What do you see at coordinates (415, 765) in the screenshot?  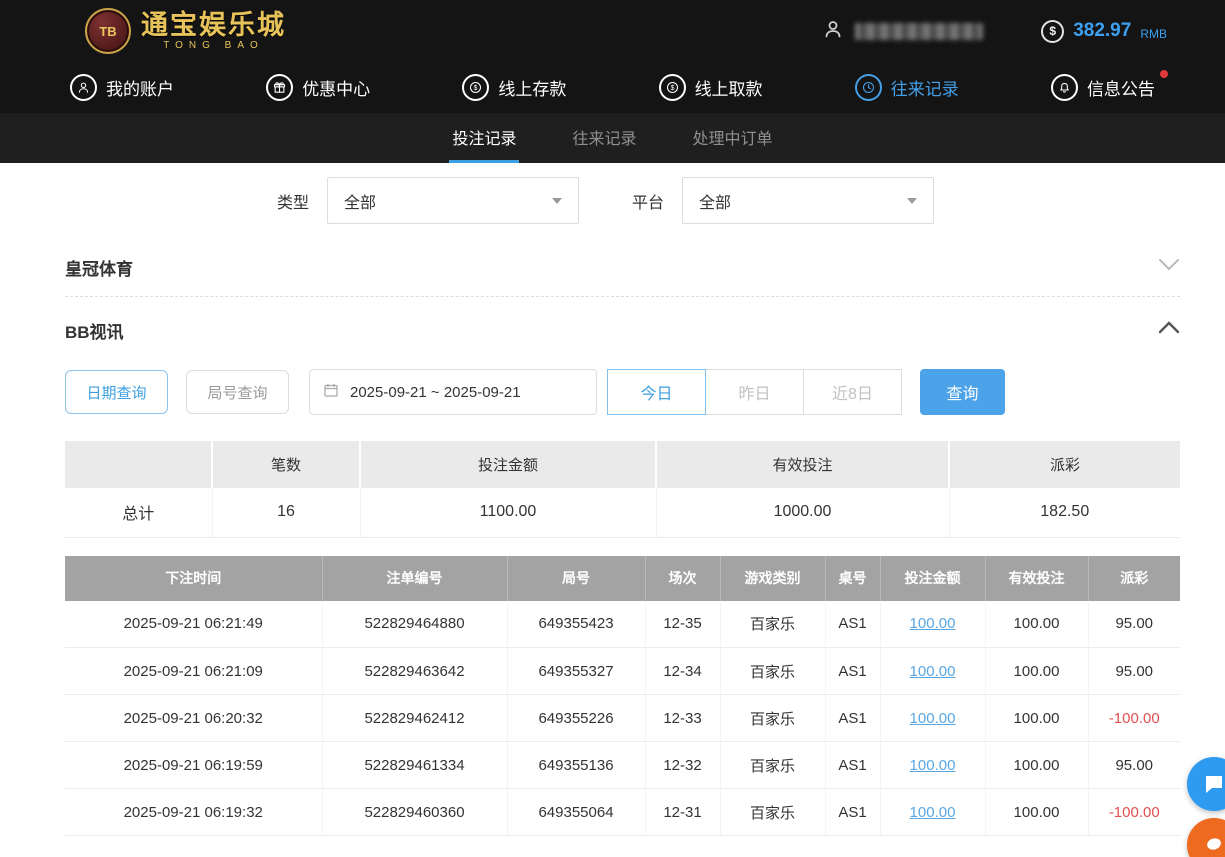 I see `order-no: 522829461334` at bounding box center [415, 765].